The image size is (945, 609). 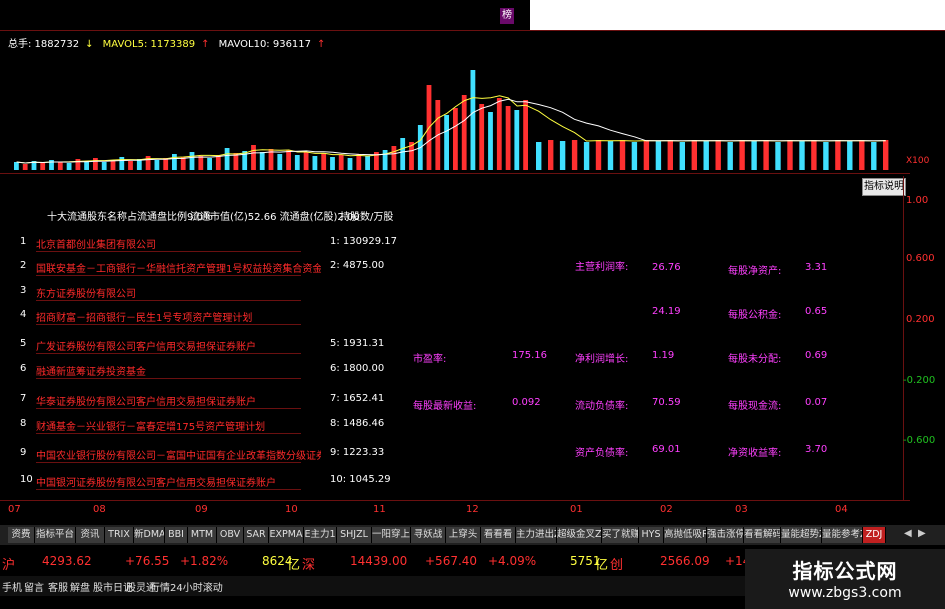 What do you see at coordinates (620, 535) in the screenshot?
I see `indicator-tab: 买了就赚` at bounding box center [620, 535].